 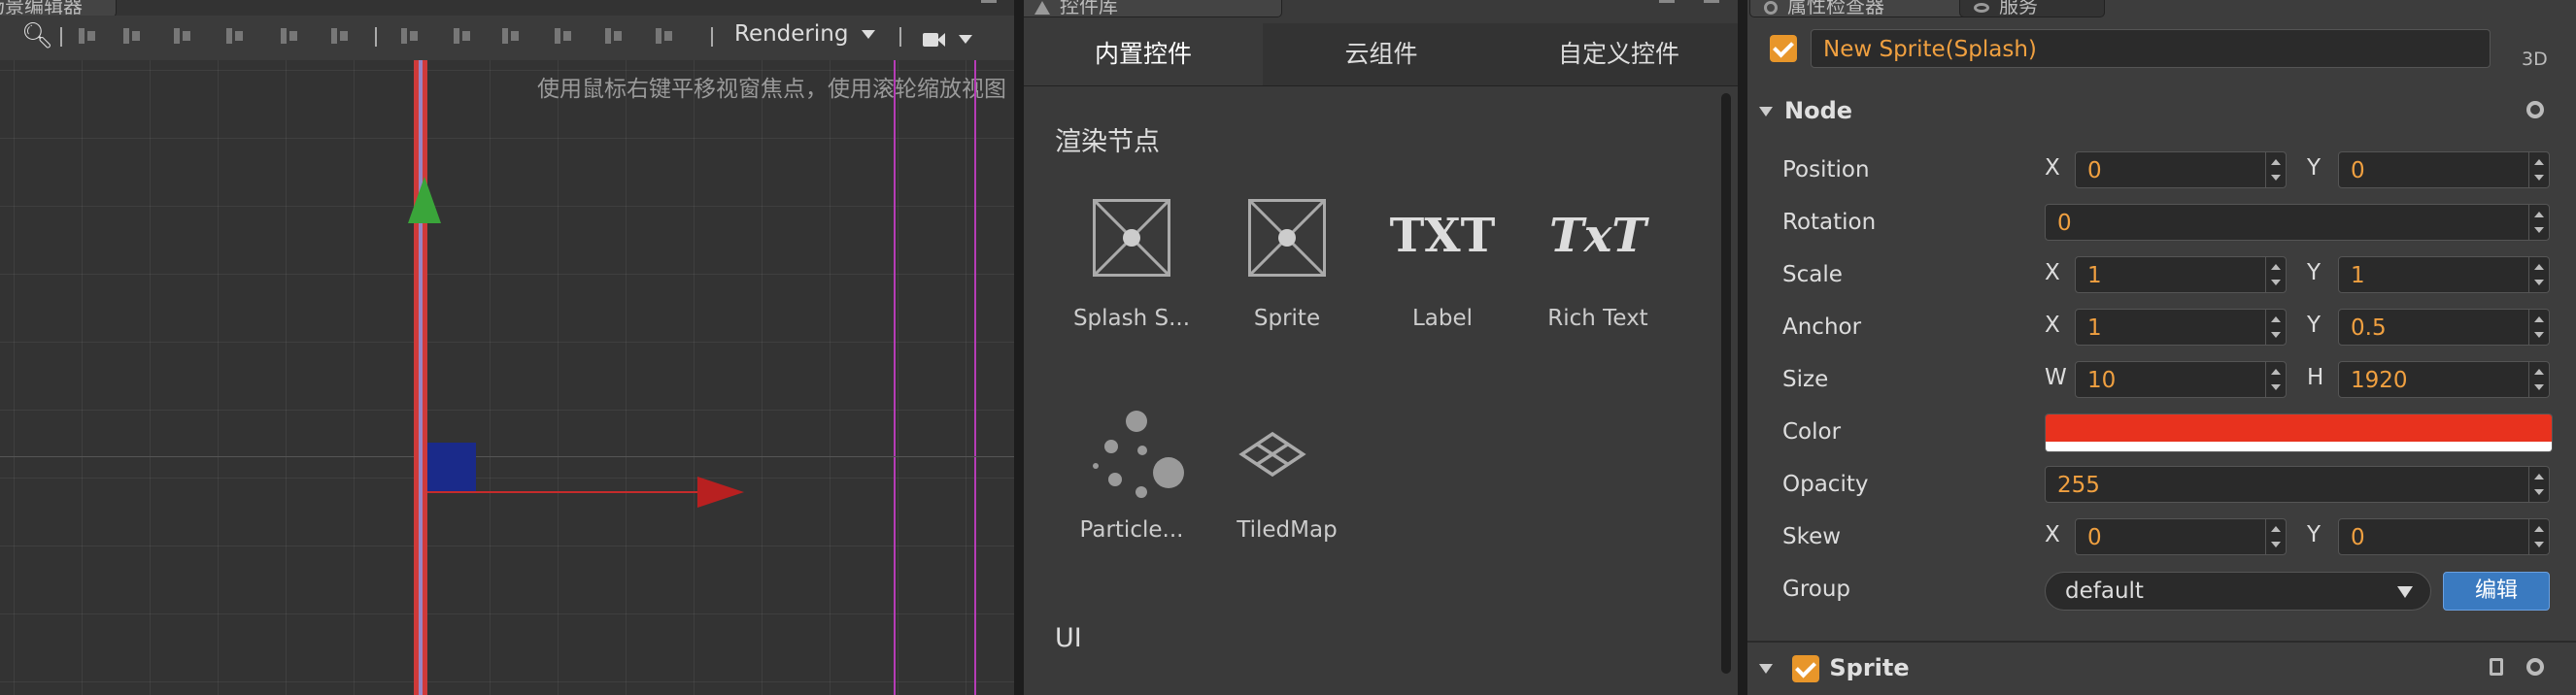 I want to click on rotation-input: 0, so click(x=2297, y=222).